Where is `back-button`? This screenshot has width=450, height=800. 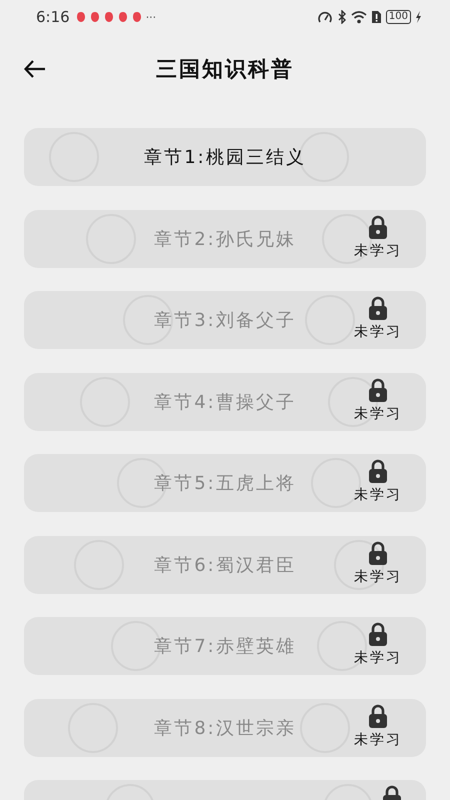 back-button is located at coordinates (35, 69).